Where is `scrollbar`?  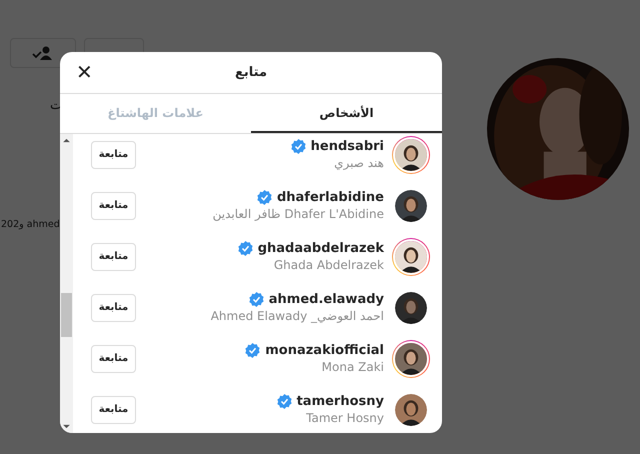 scrollbar is located at coordinates (66, 283).